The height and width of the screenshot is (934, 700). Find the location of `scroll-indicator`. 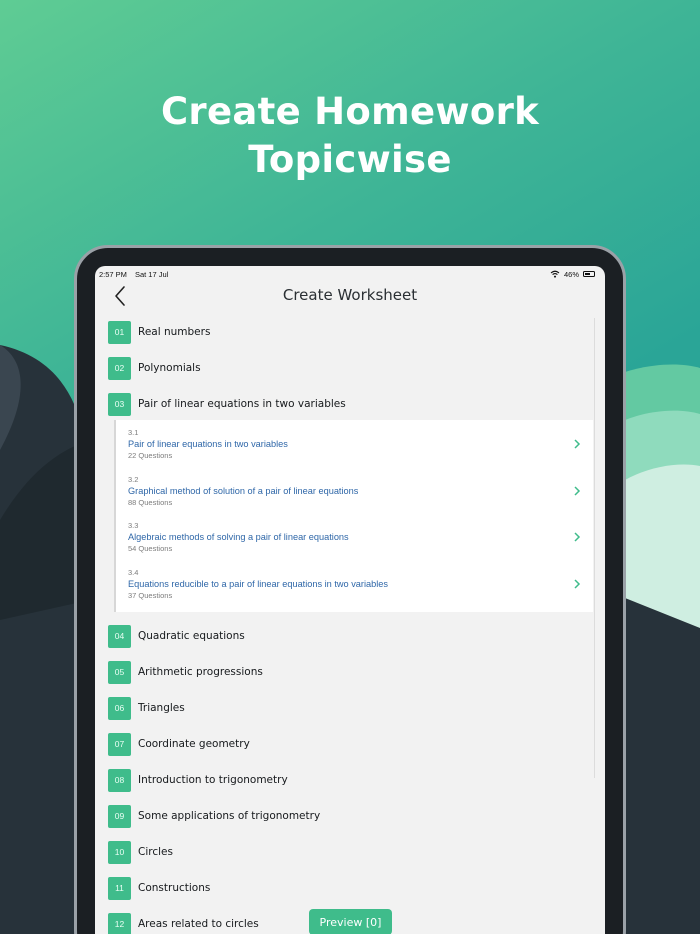

scroll-indicator is located at coordinates (594, 548).